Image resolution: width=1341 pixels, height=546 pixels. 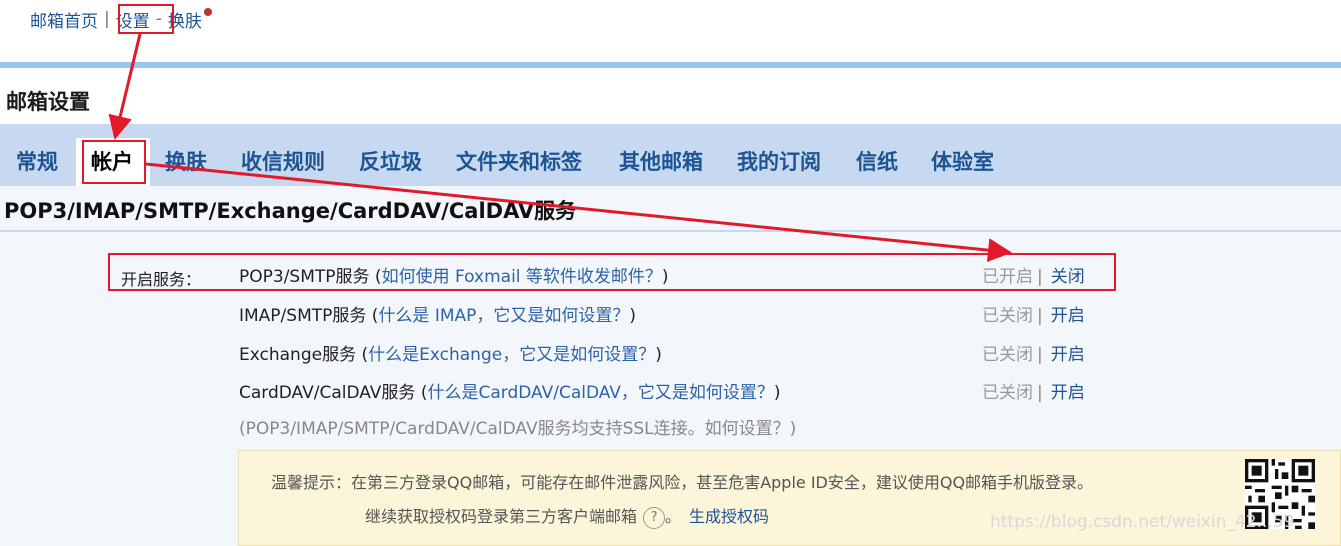 I want to click on tab-other-mailboxes: 其他邮箱, so click(x=661, y=161).